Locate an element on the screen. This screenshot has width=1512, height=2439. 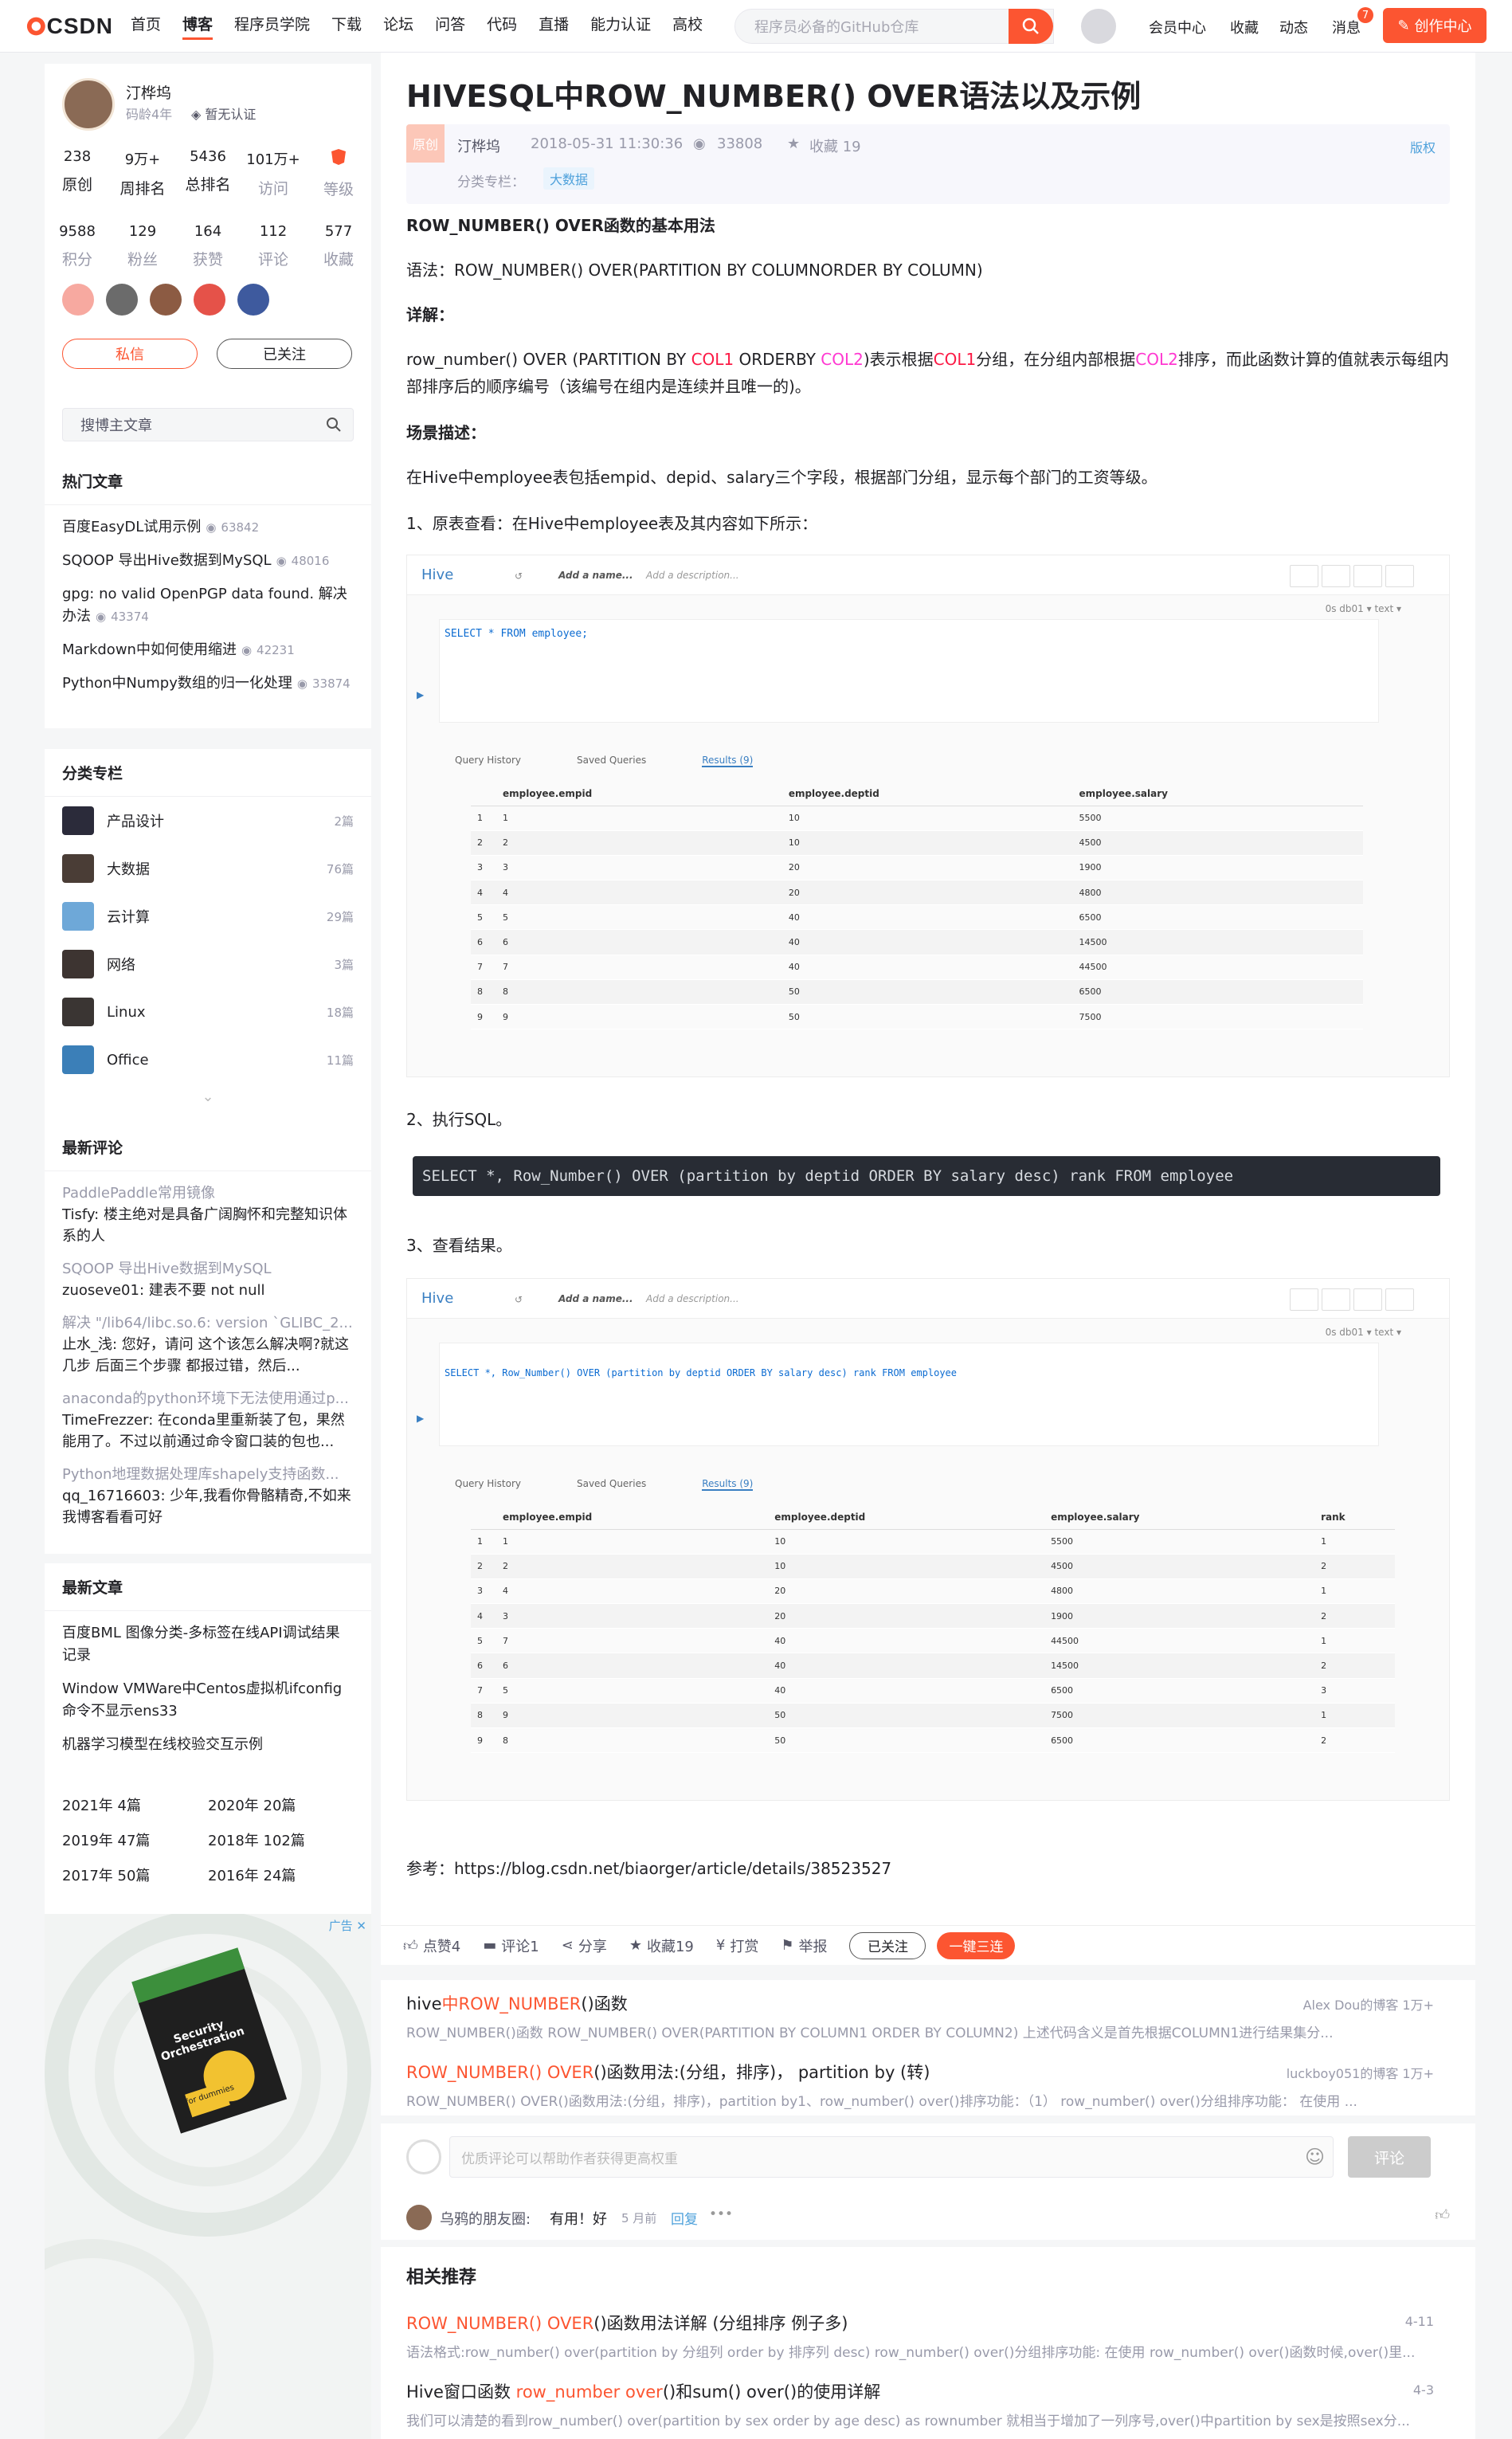
nav-favorites: 收藏 is located at coordinates (1245, 27).